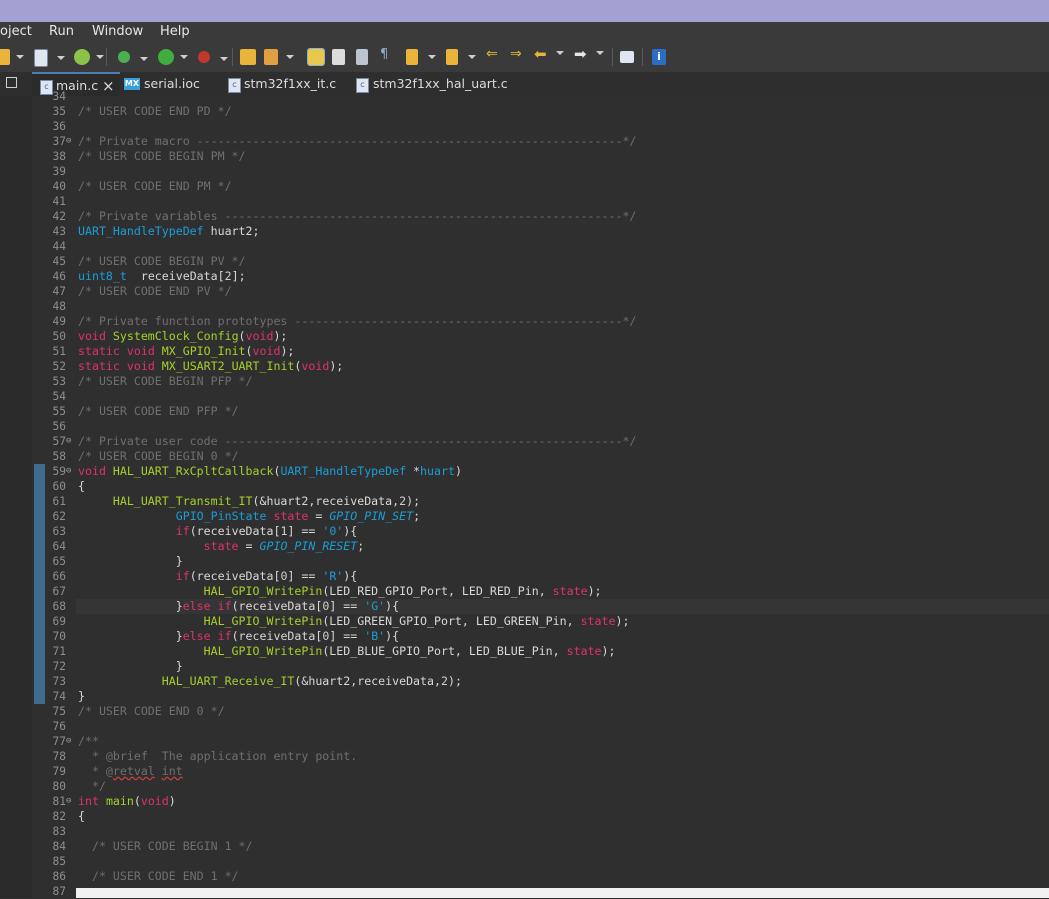 The image size is (1049, 899). What do you see at coordinates (266, 576) in the screenshot?
I see `code-line: if(receiveData[0] == 'R'){` at bounding box center [266, 576].